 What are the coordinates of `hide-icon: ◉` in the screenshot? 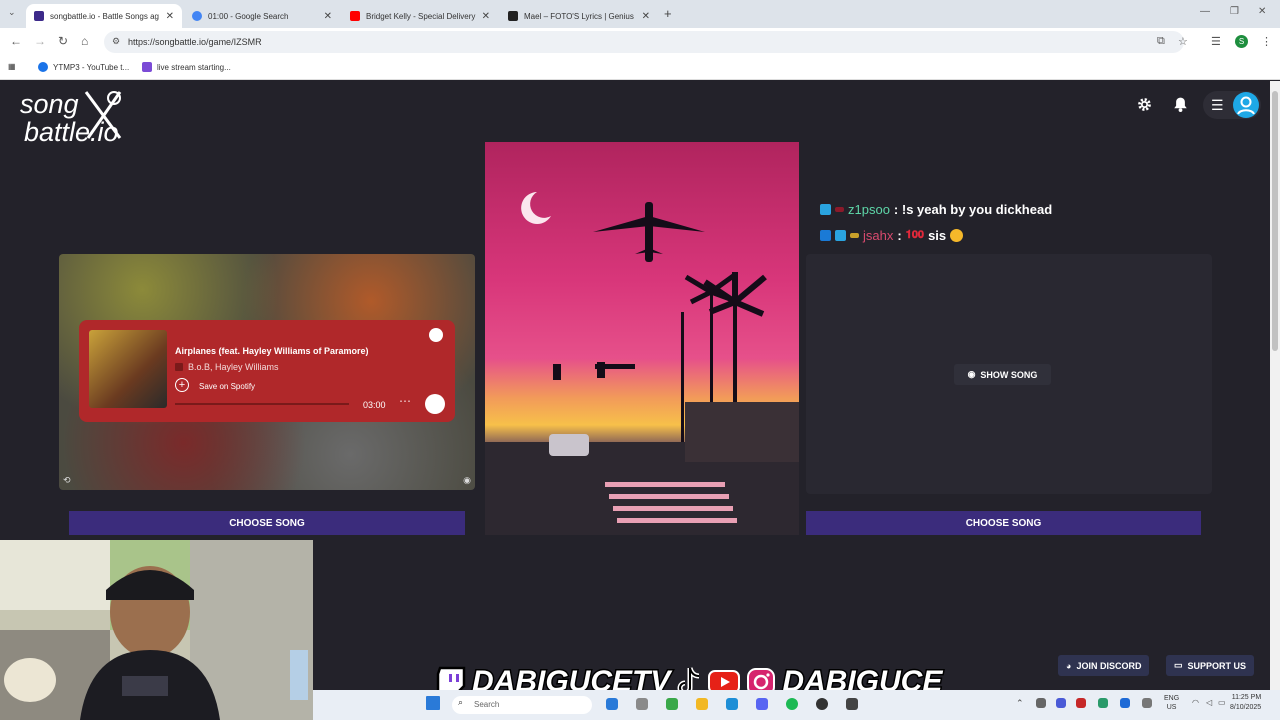 It's located at (467, 480).